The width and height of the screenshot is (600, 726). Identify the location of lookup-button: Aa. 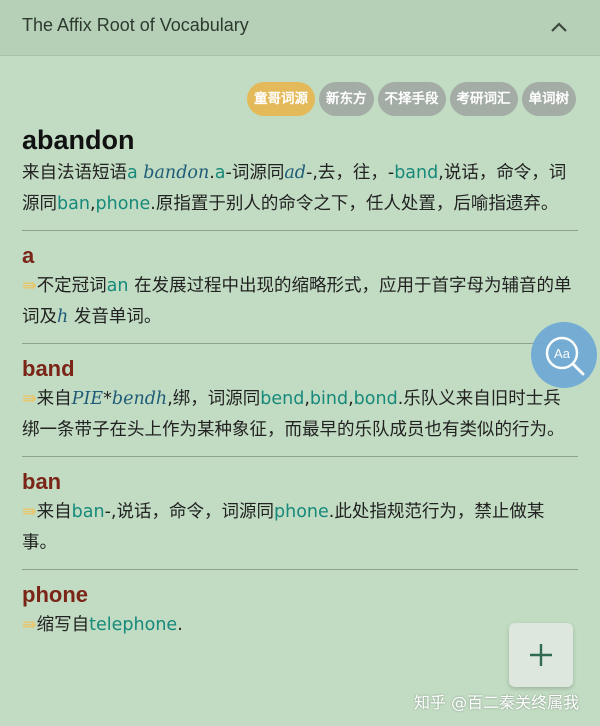
(564, 355).